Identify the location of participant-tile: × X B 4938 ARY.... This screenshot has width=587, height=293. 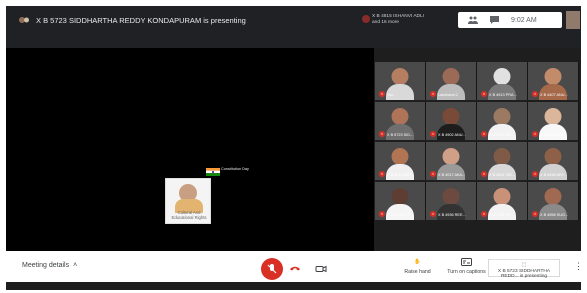
(553, 161).